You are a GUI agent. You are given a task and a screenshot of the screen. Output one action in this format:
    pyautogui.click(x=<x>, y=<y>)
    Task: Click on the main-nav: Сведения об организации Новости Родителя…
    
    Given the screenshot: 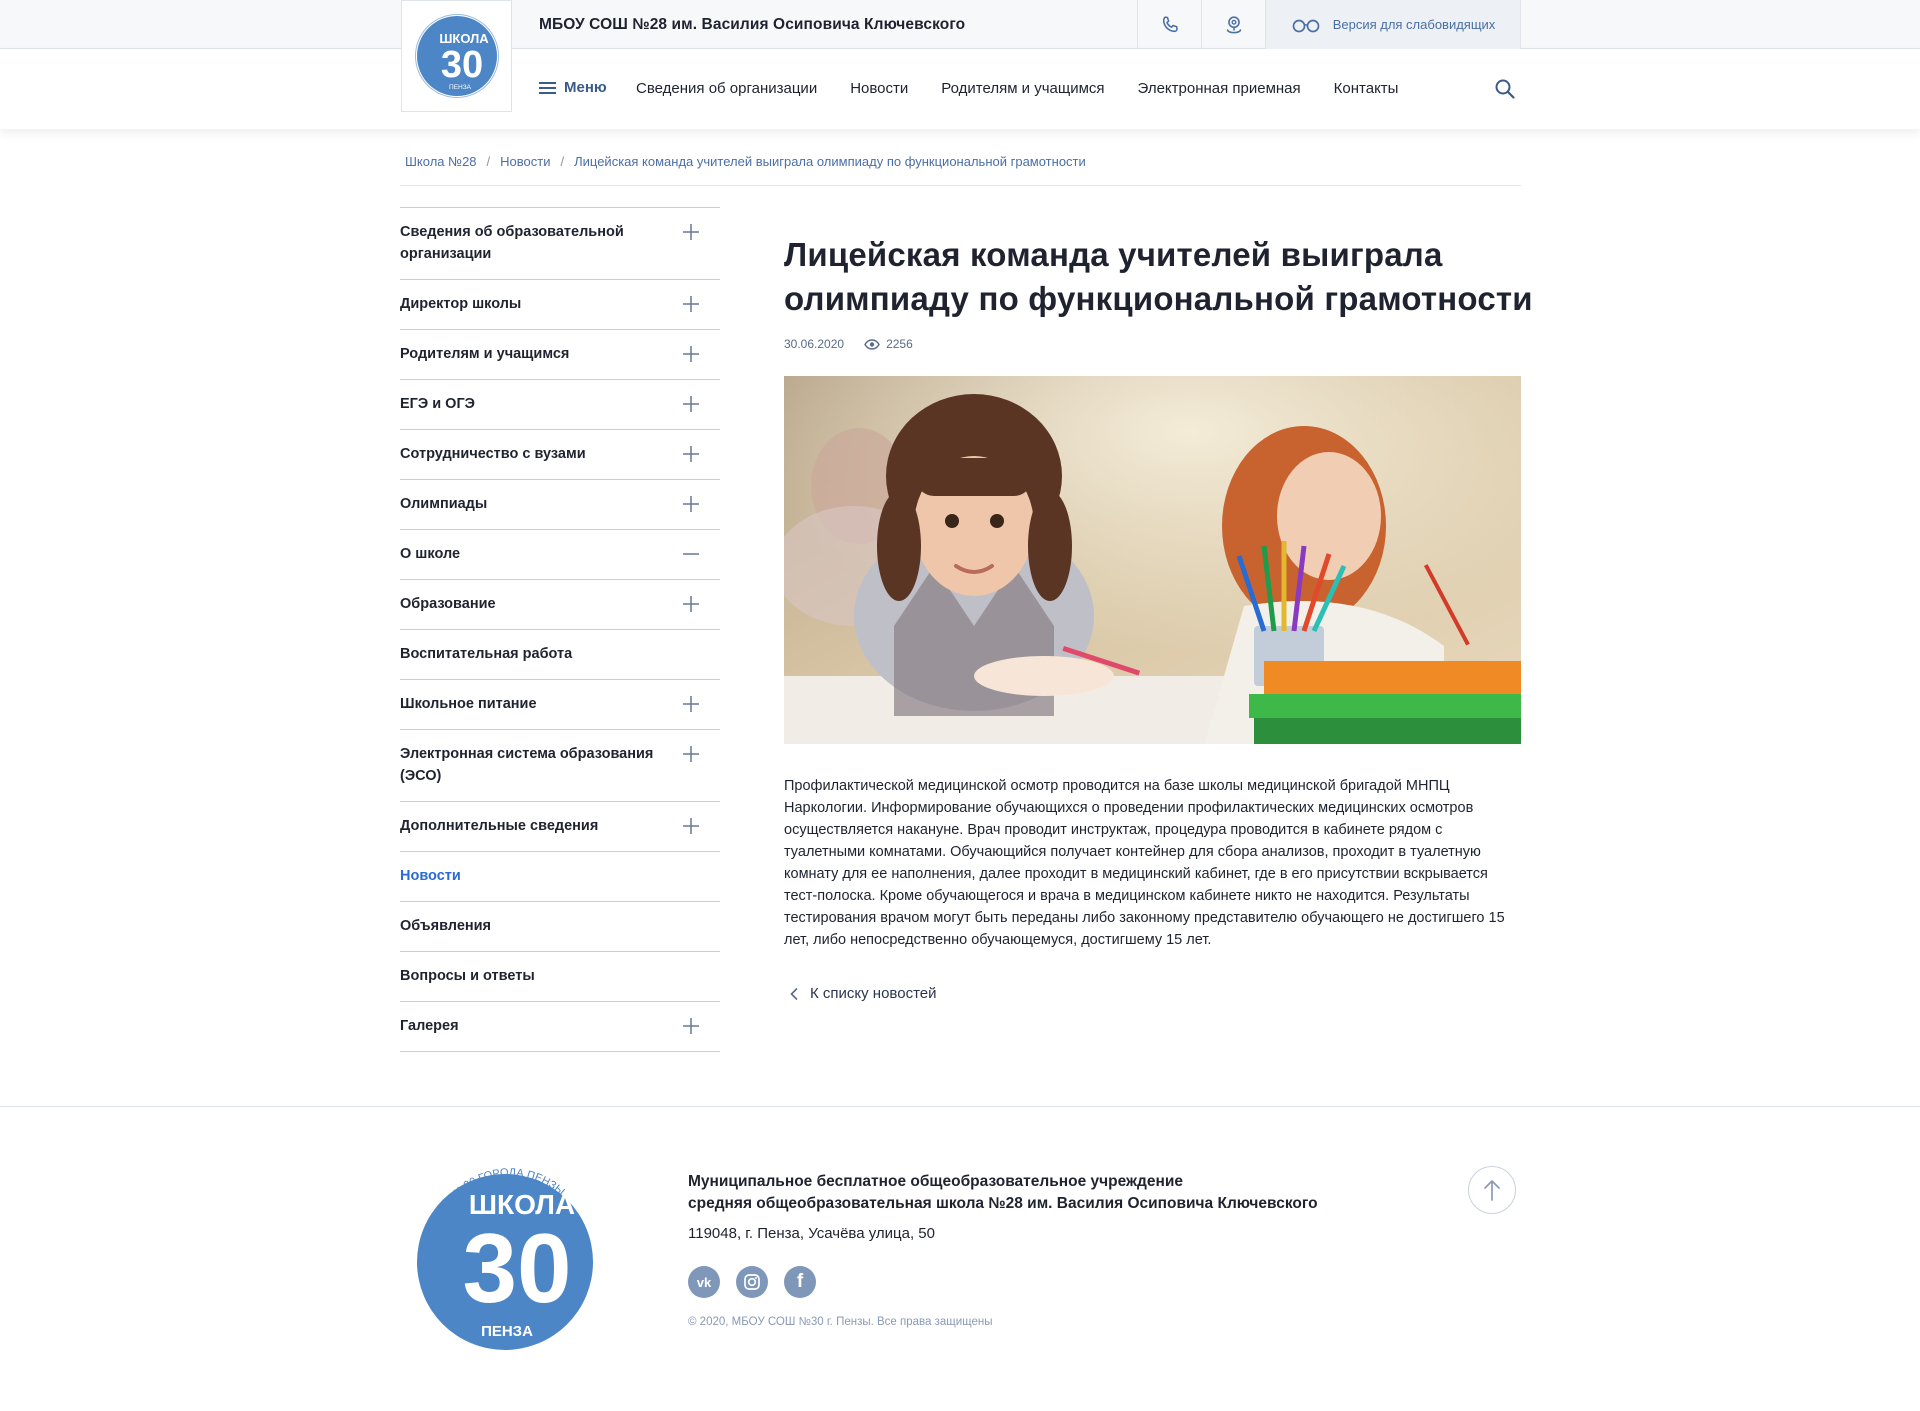 What is the action you would take?
    pyautogui.click(x=1017, y=88)
    